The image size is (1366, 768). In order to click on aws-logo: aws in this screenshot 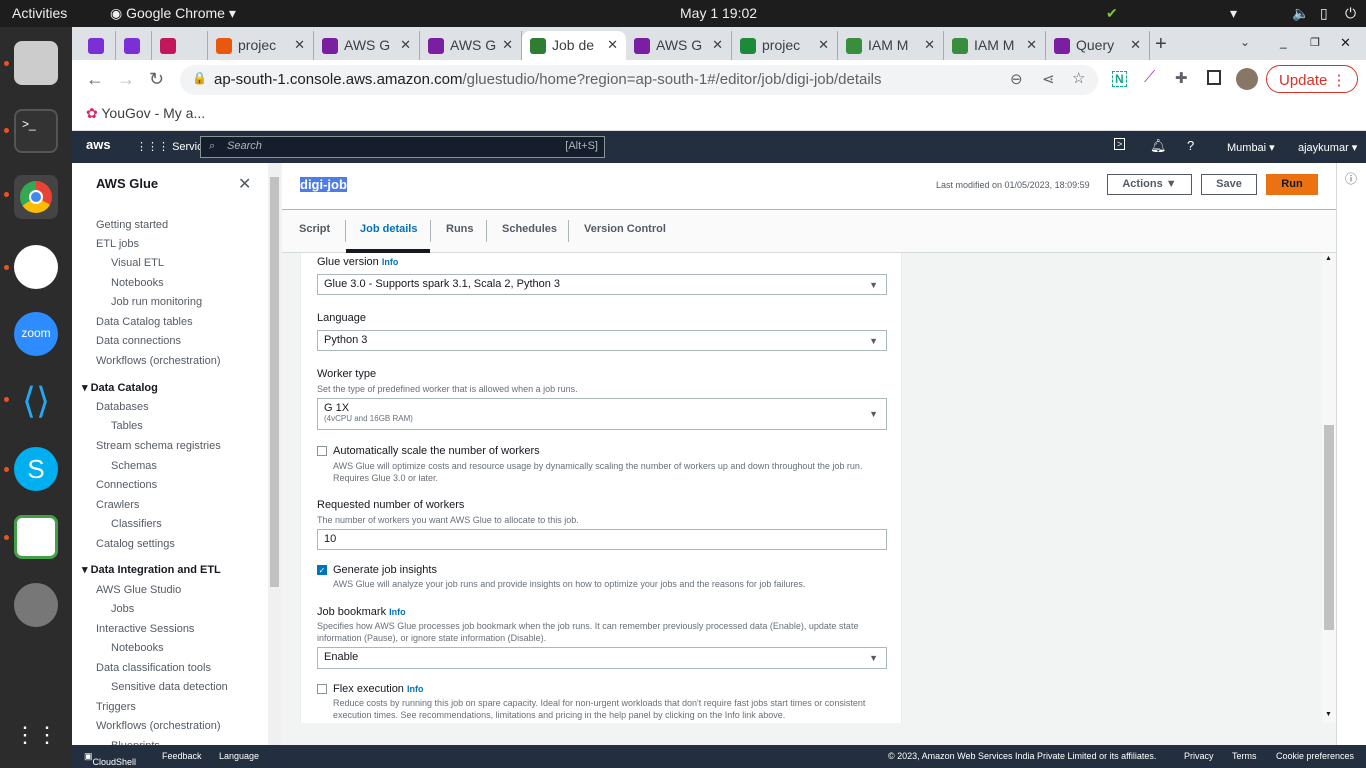, I will do `click(98, 144)`.